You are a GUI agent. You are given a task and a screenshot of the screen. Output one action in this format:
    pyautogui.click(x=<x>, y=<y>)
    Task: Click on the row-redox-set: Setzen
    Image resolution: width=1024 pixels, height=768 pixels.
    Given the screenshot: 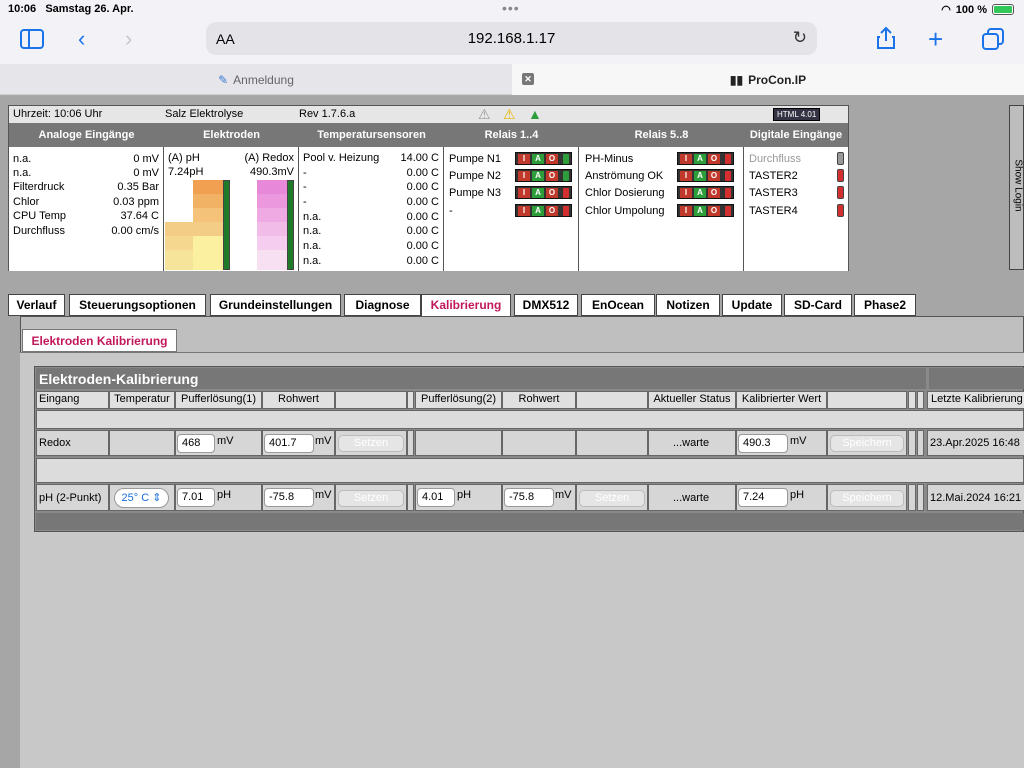 What is the action you would take?
    pyautogui.click(x=371, y=443)
    